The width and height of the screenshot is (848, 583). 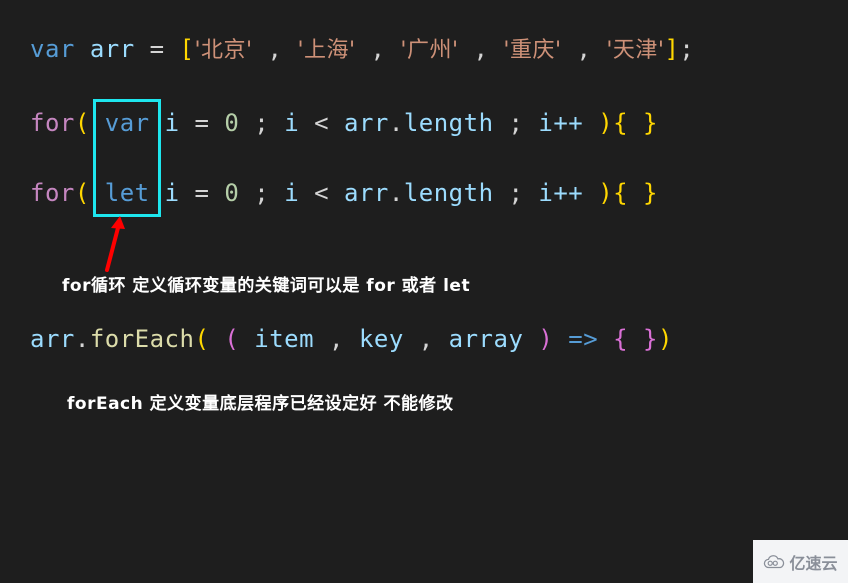 I want to click on watermark-label: 亿速云, so click(x=813, y=563).